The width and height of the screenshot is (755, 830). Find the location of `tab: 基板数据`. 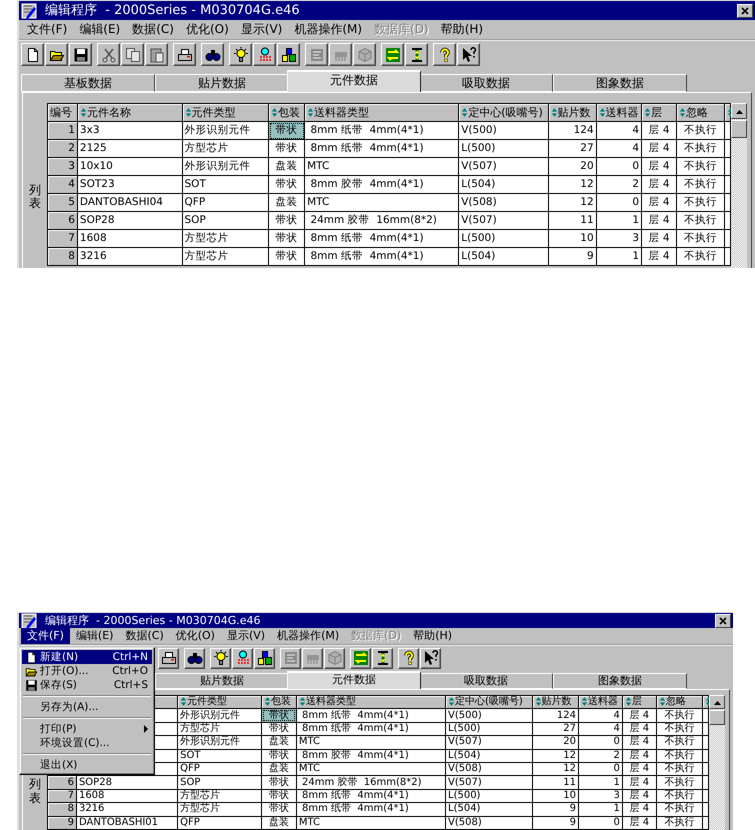

tab: 基板数据 is located at coordinates (88, 83).